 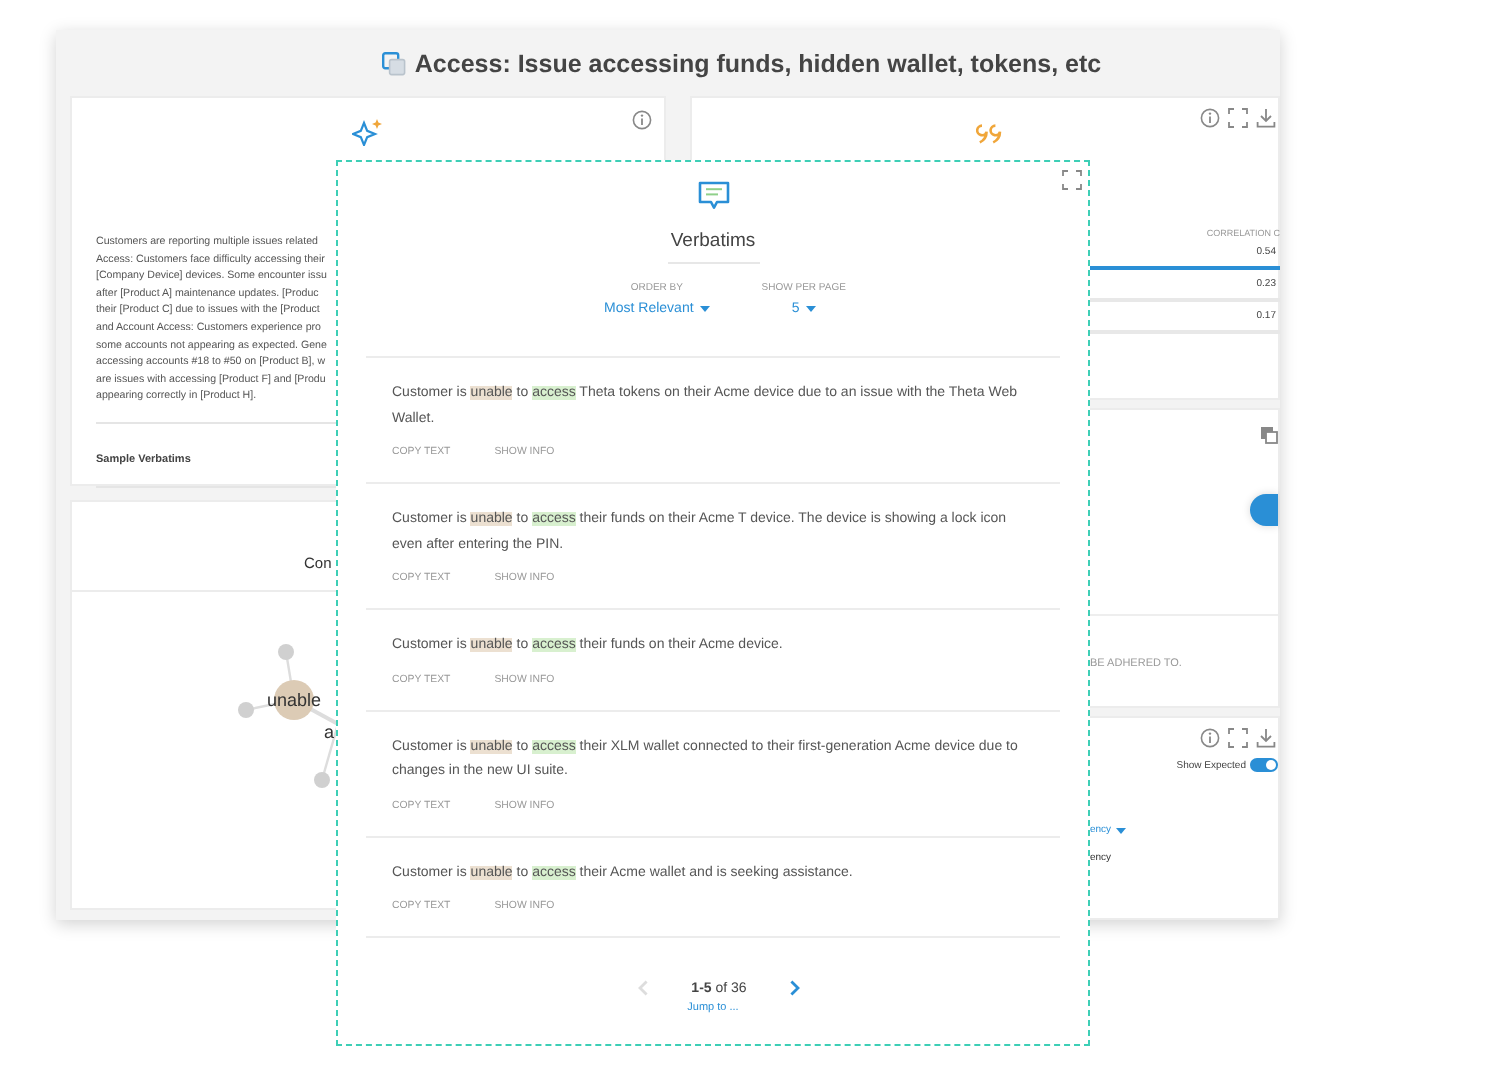 I want to click on node-label: a, so click(x=329, y=732).